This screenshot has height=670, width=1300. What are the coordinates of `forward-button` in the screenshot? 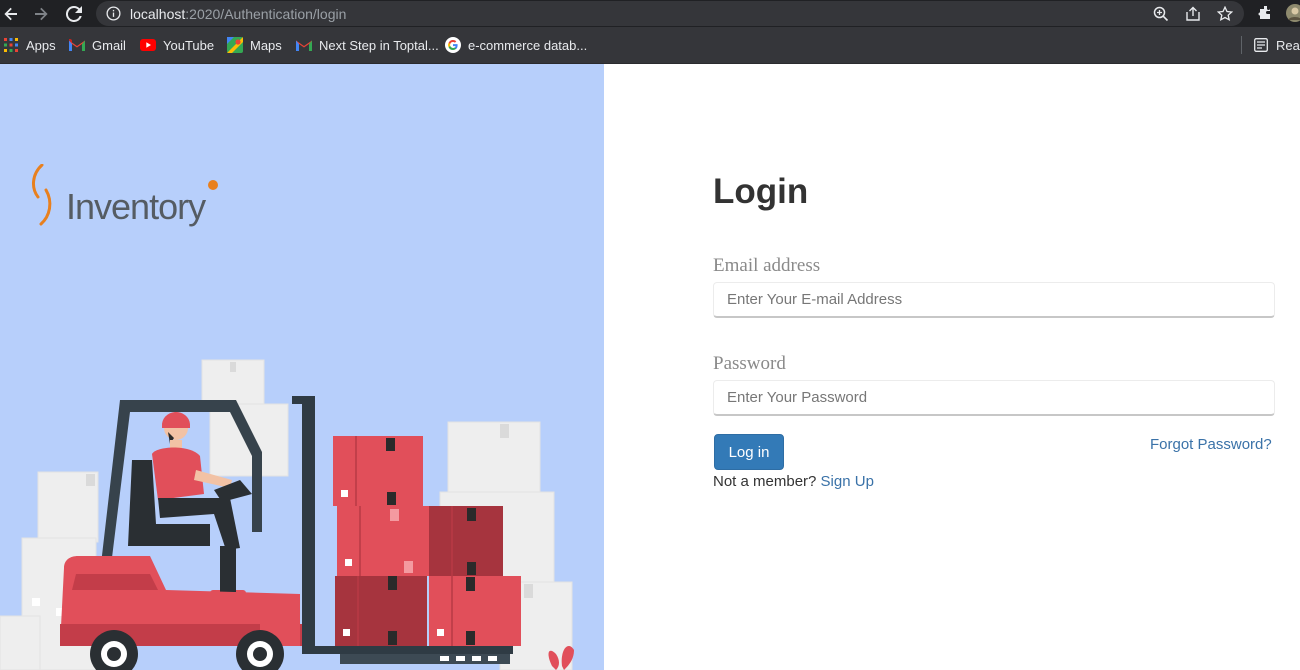 It's located at (41, 14).